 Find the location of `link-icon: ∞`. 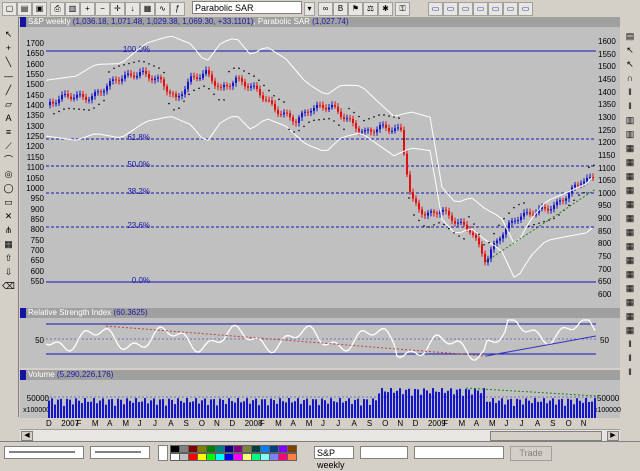

link-icon: ∞ is located at coordinates (325, 9).